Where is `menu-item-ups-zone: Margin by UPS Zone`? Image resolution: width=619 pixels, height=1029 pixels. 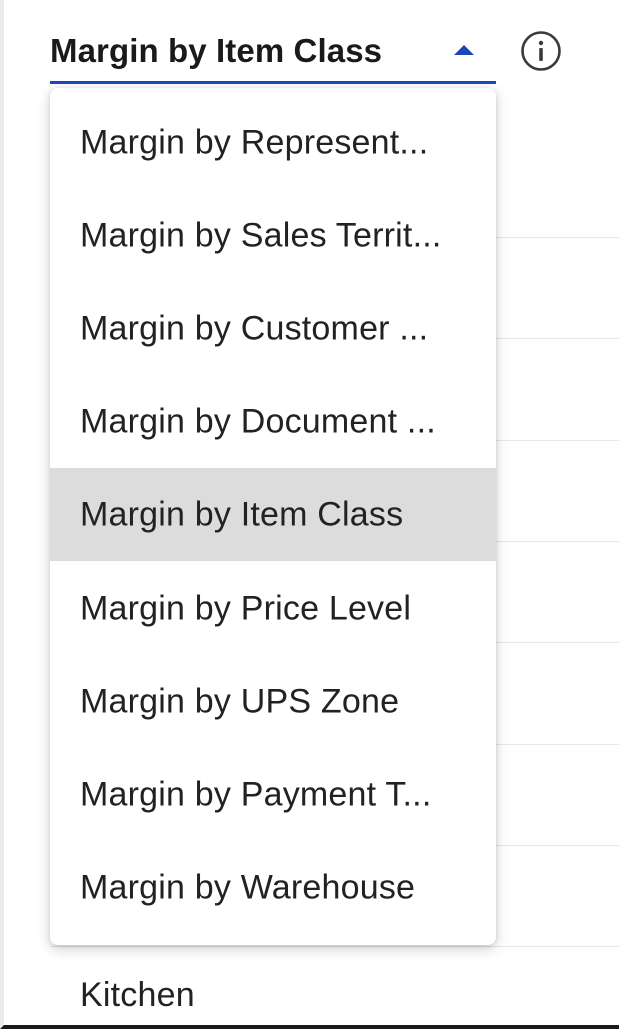
menu-item-ups-zone: Margin by UPS Zone is located at coordinates (273, 701).